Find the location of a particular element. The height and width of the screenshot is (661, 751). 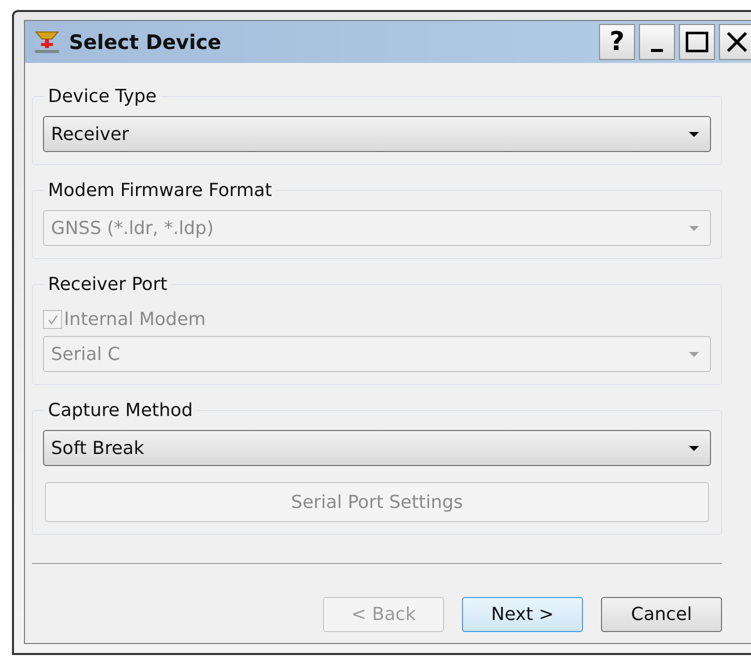

close-icon is located at coordinates (737, 42).